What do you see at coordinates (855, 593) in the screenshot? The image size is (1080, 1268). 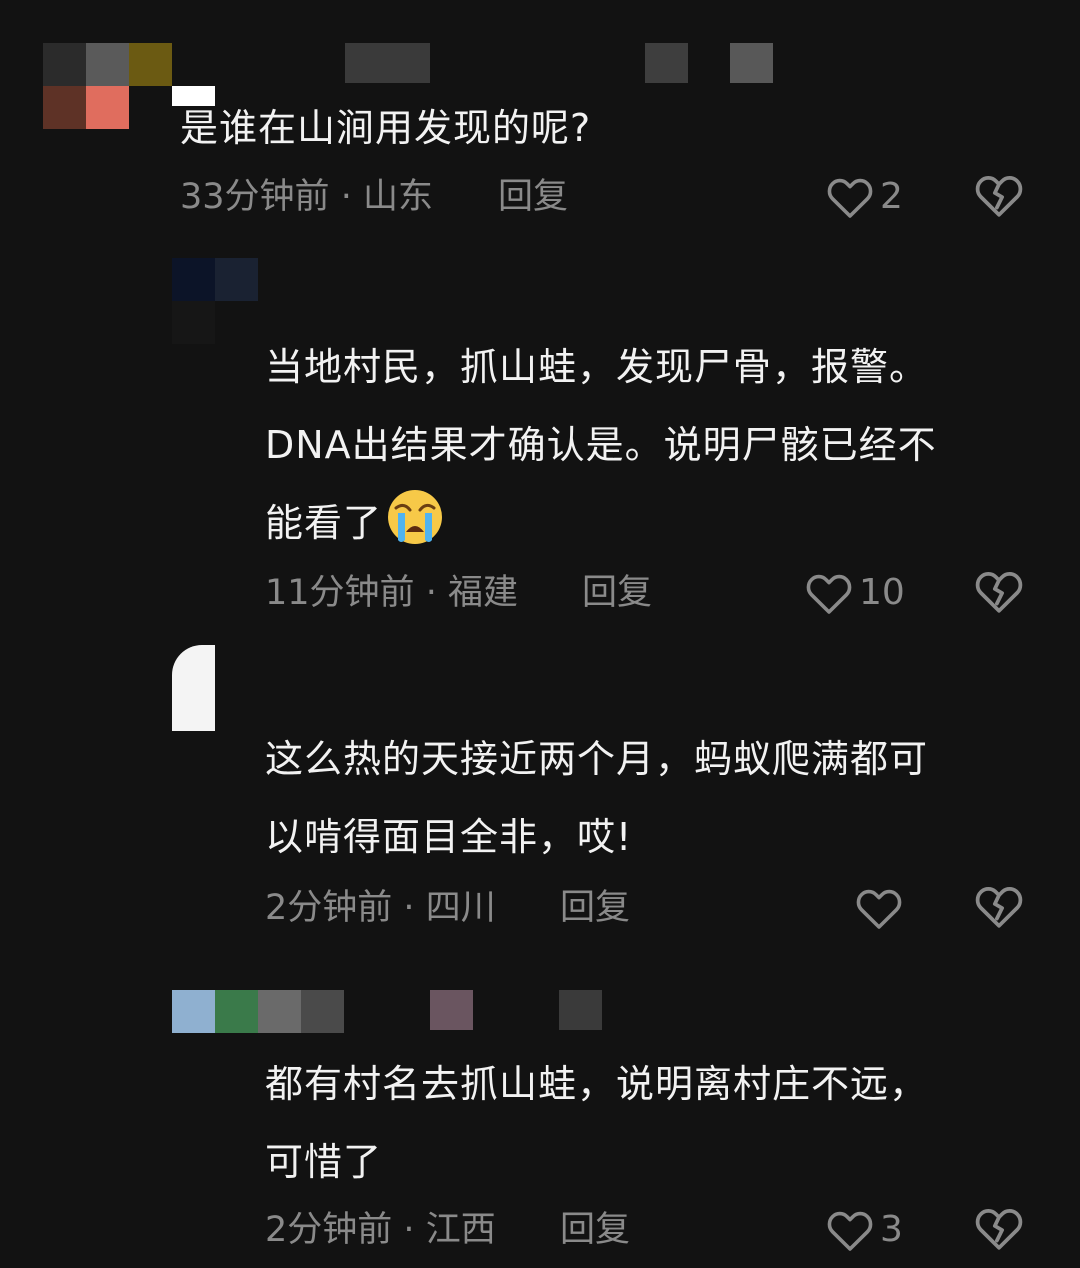 I see `like-button: 10` at bounding box center [855, 593].